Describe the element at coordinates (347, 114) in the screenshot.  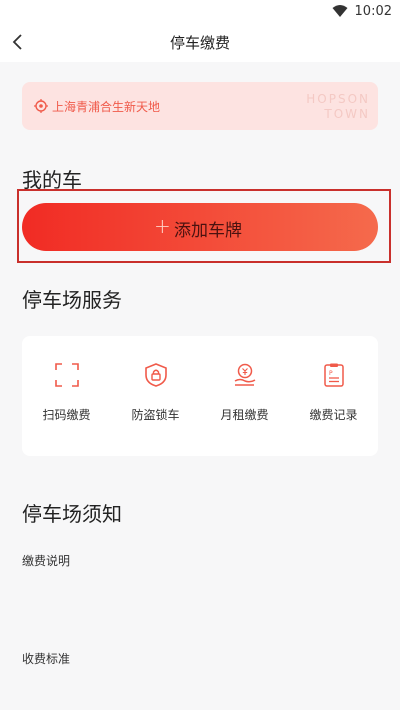
I see `watermark-line-2: TOWN` at that location.